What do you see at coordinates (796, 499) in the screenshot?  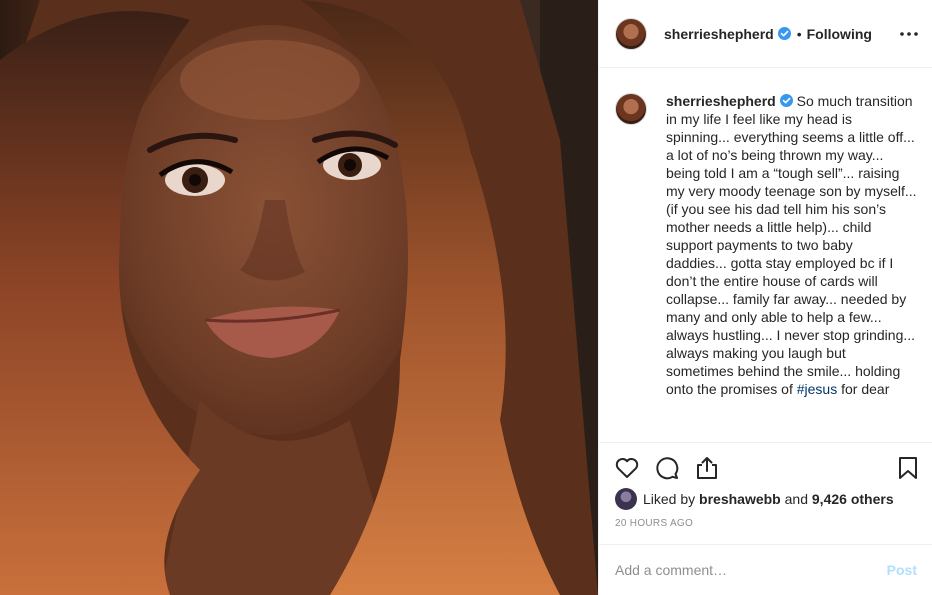 I see `likes-middle: and` at bounding box center [796, 499].